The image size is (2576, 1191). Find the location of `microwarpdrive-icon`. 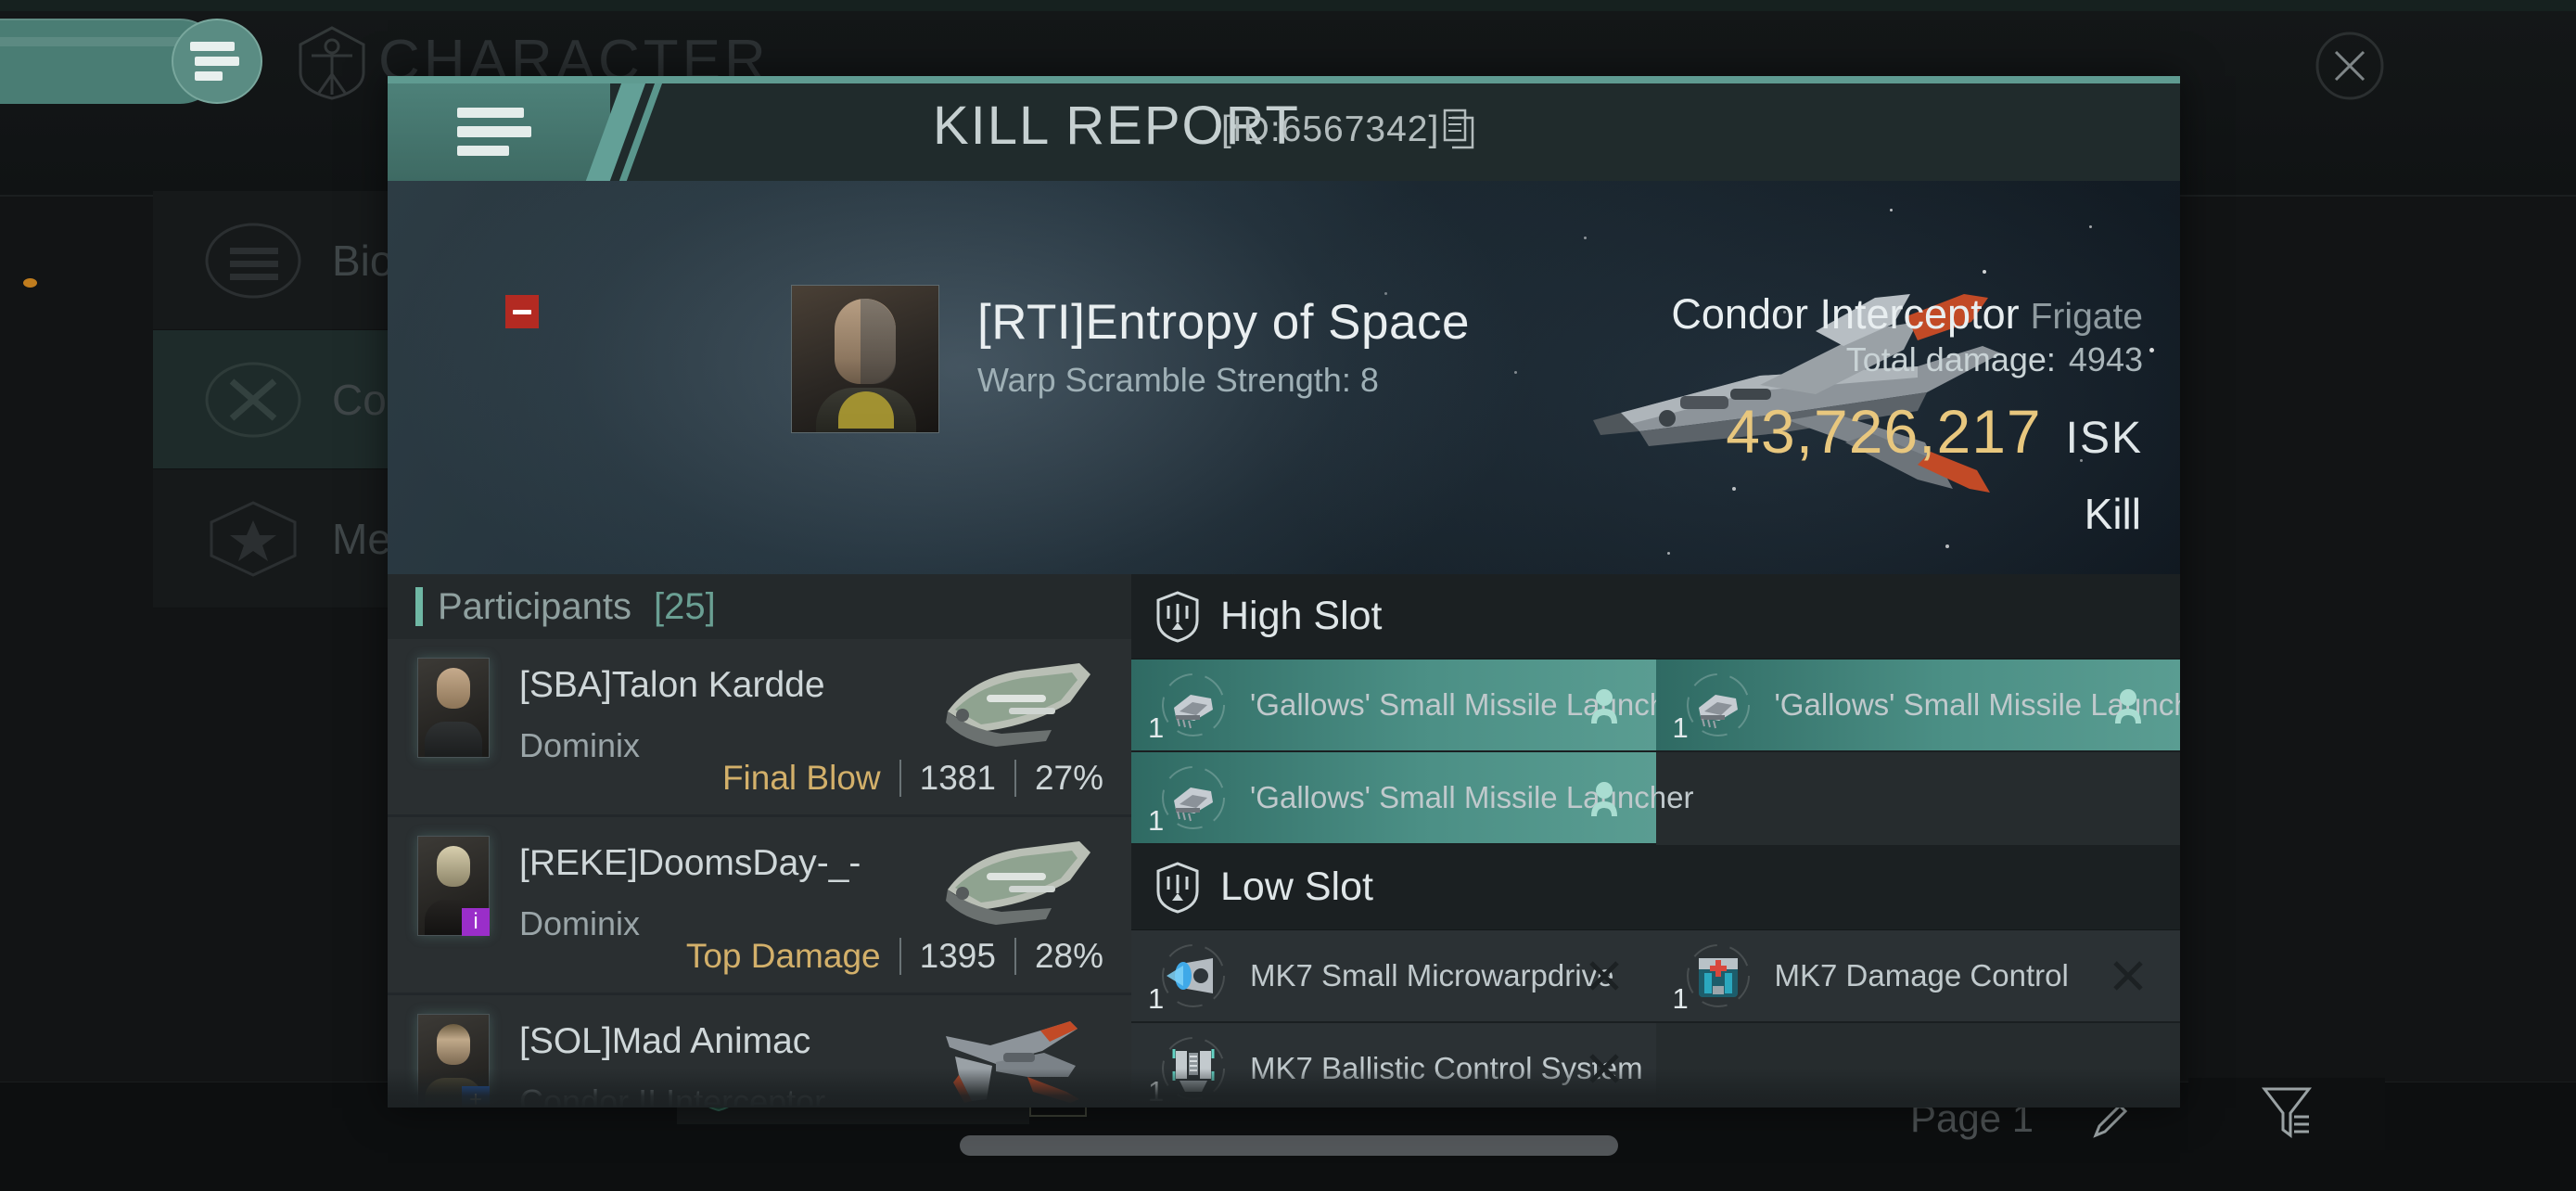

microwarpdrive-icon is located at coordinates (1193, 975).